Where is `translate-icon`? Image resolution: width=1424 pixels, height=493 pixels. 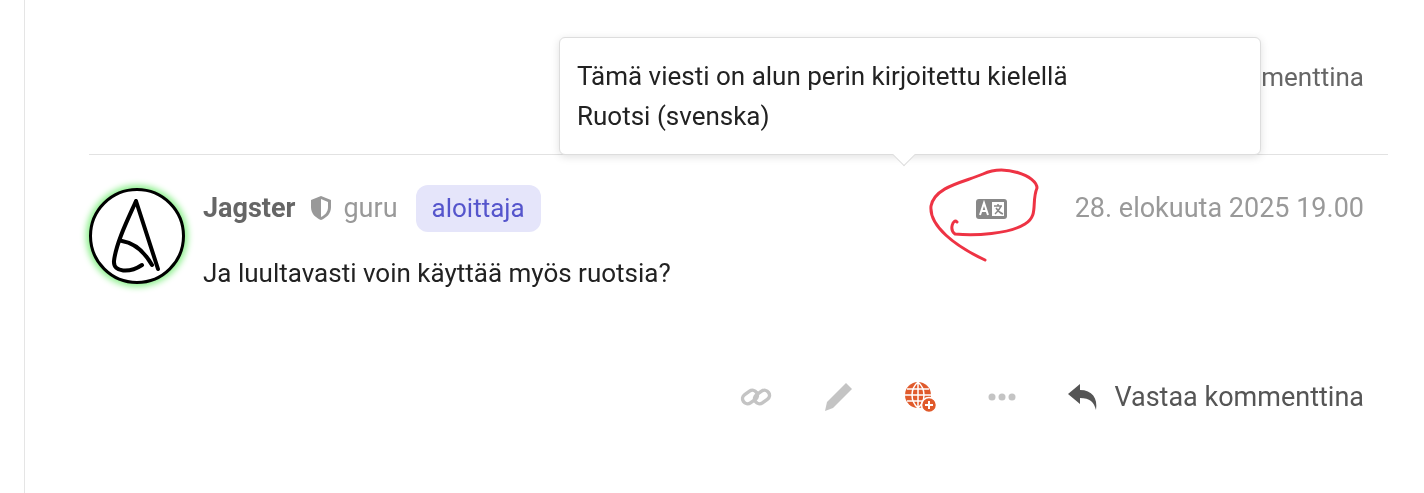 translate-icon is located at coordinates (991, 208).